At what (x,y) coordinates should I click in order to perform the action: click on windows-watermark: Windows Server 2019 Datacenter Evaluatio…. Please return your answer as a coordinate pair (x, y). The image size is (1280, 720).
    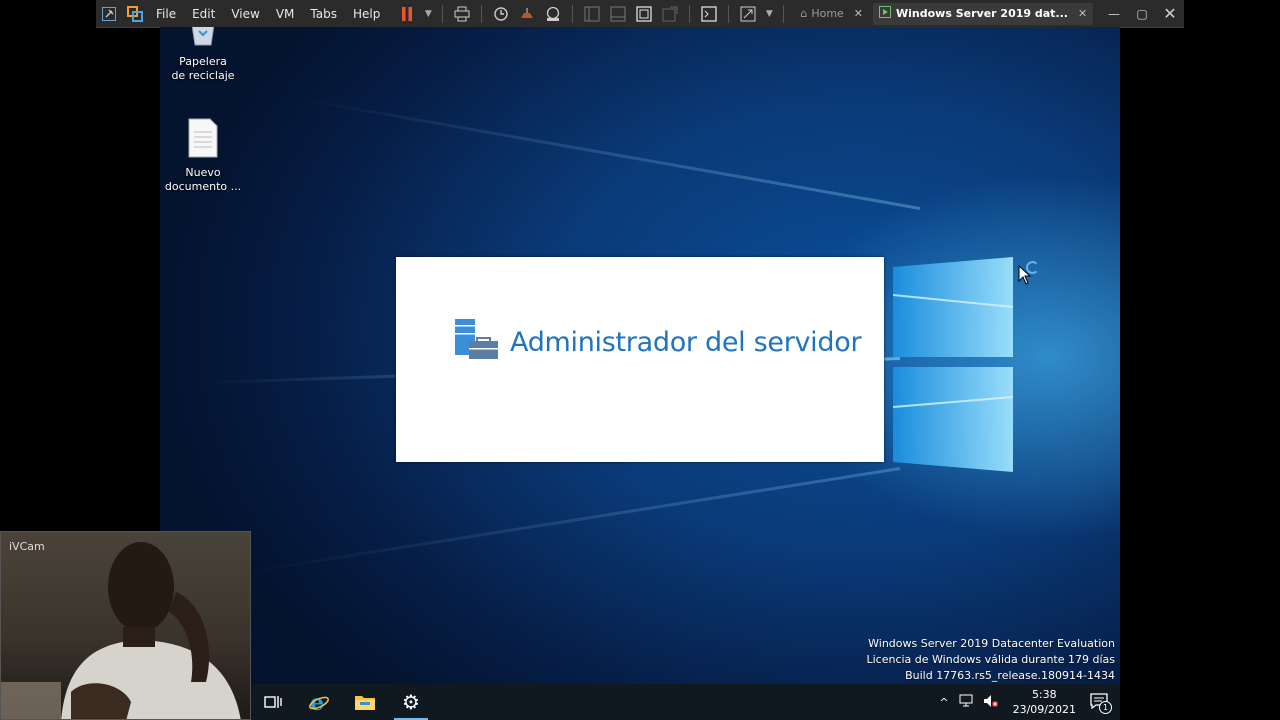
    Looking at the image, I should click on (990, 660).